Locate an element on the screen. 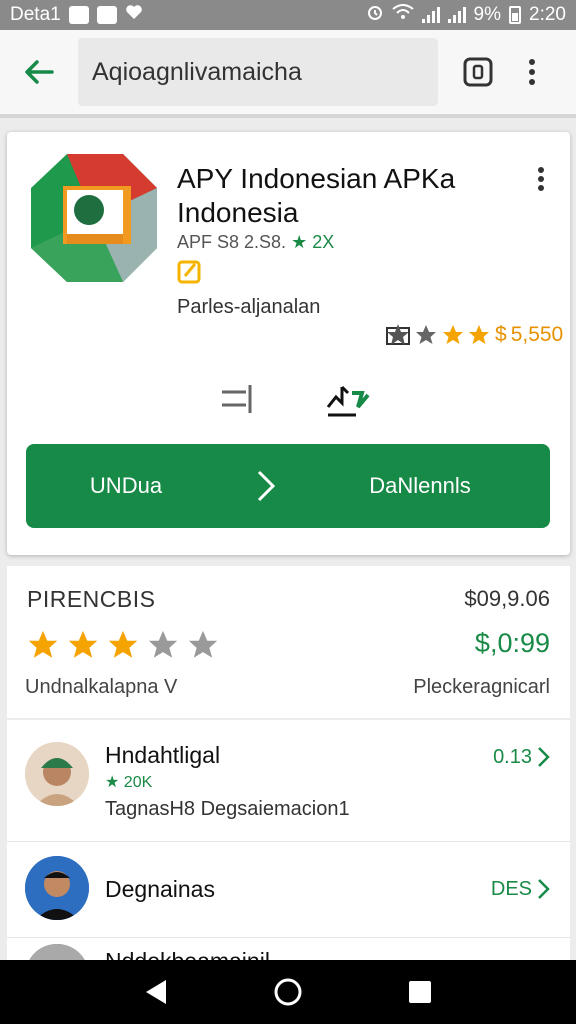 This screenshot has height=1024, width=576. wifi-icon is located at coordinates (402, 15).